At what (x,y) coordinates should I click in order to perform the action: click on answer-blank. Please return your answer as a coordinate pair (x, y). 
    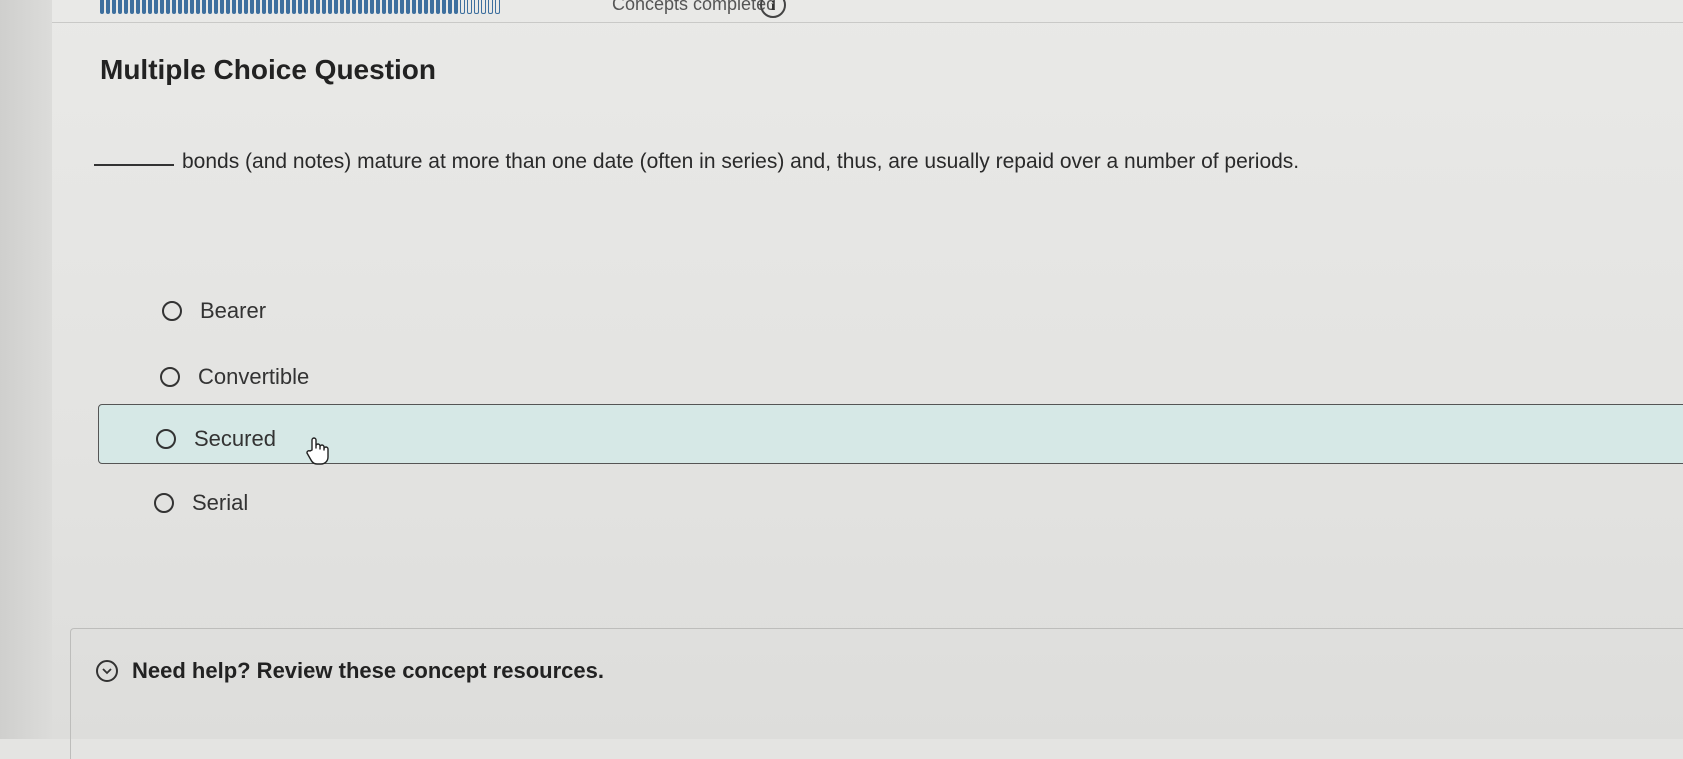
    Looking at the image, I should click on (134, 165).